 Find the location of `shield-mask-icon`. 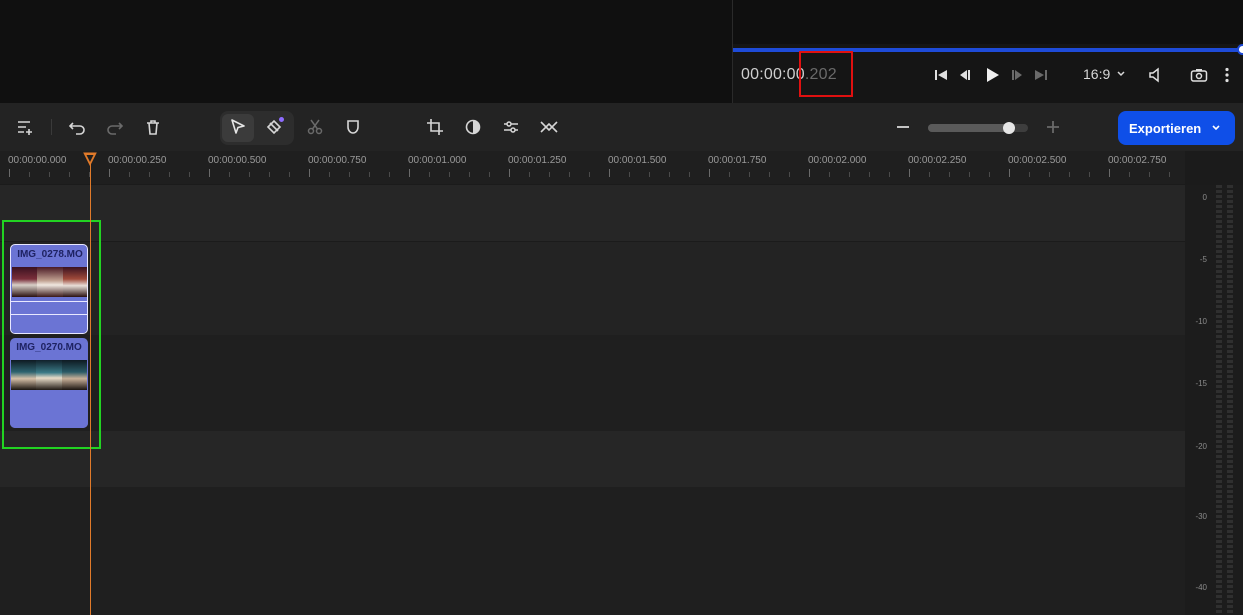

shield-mask-icon is located at coordinates (353, 127).